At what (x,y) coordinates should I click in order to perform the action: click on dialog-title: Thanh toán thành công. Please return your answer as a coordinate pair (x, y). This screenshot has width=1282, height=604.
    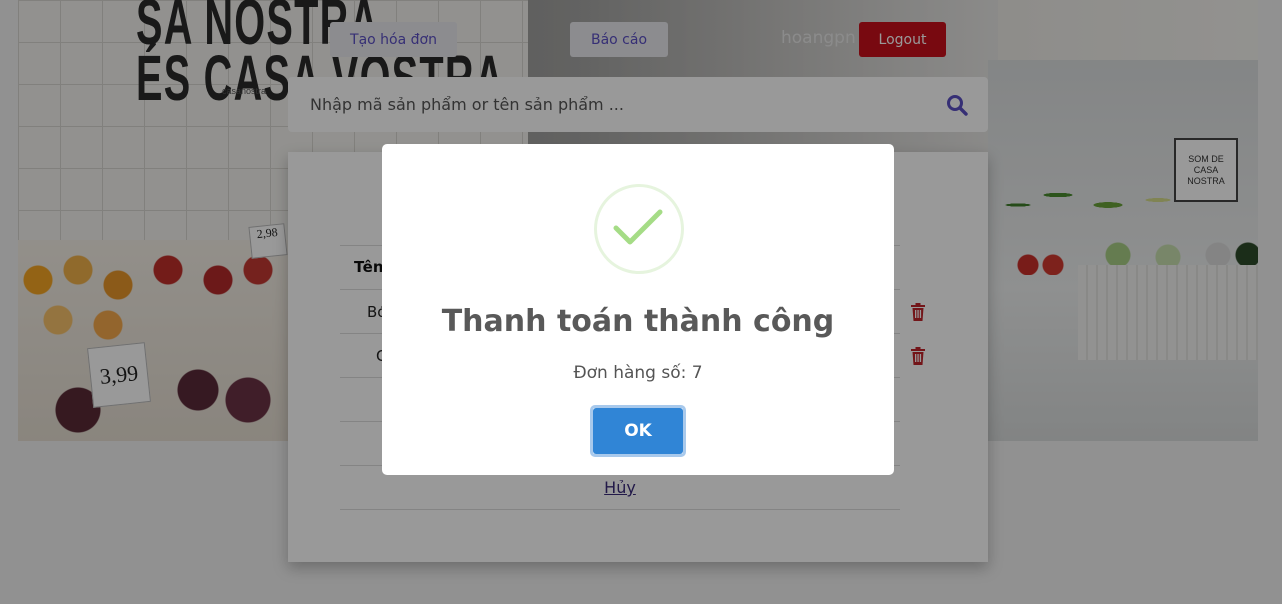
    Looking at the image, I should click on (638, 321).